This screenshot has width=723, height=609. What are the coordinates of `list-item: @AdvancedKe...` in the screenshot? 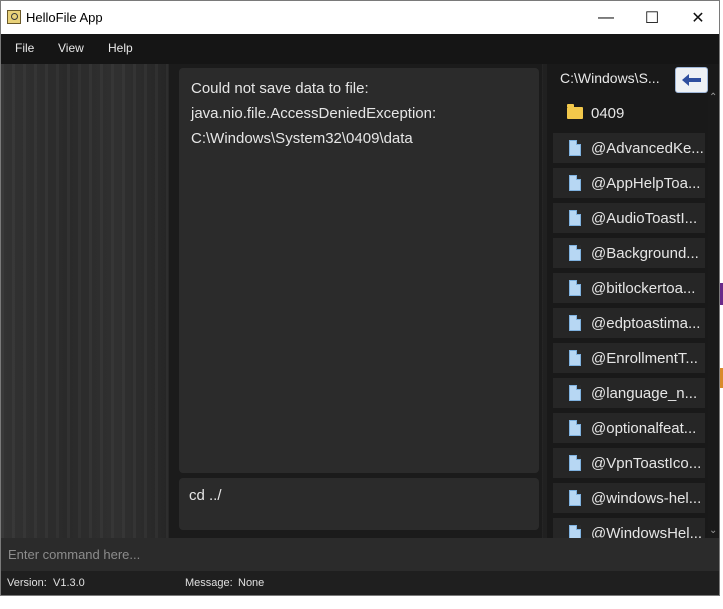 It's located at (629, 148).